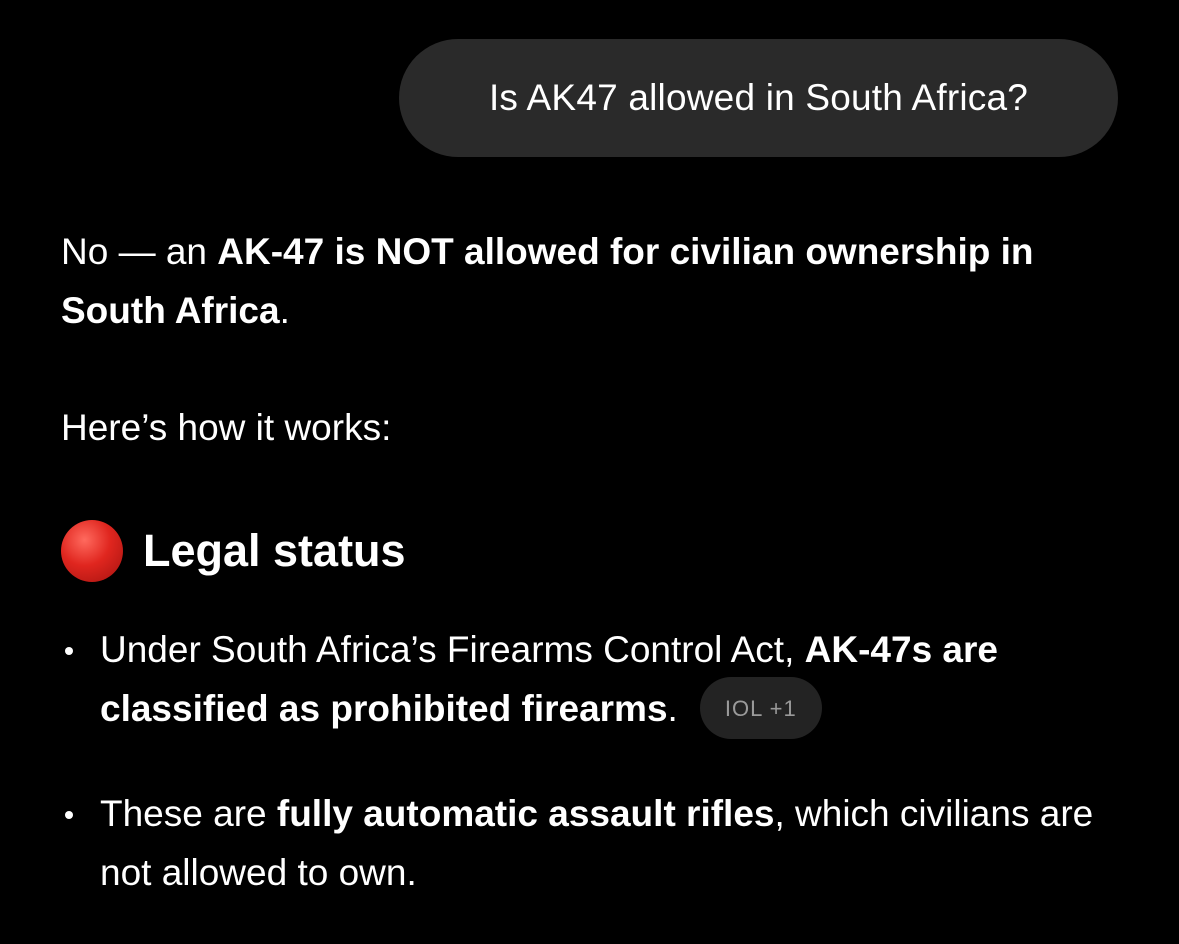  What do you see at coordinates (226, 427) in the screenshot?
I see `how-it-works-text: Here’s how it works:` at bounding box center [226, 427].